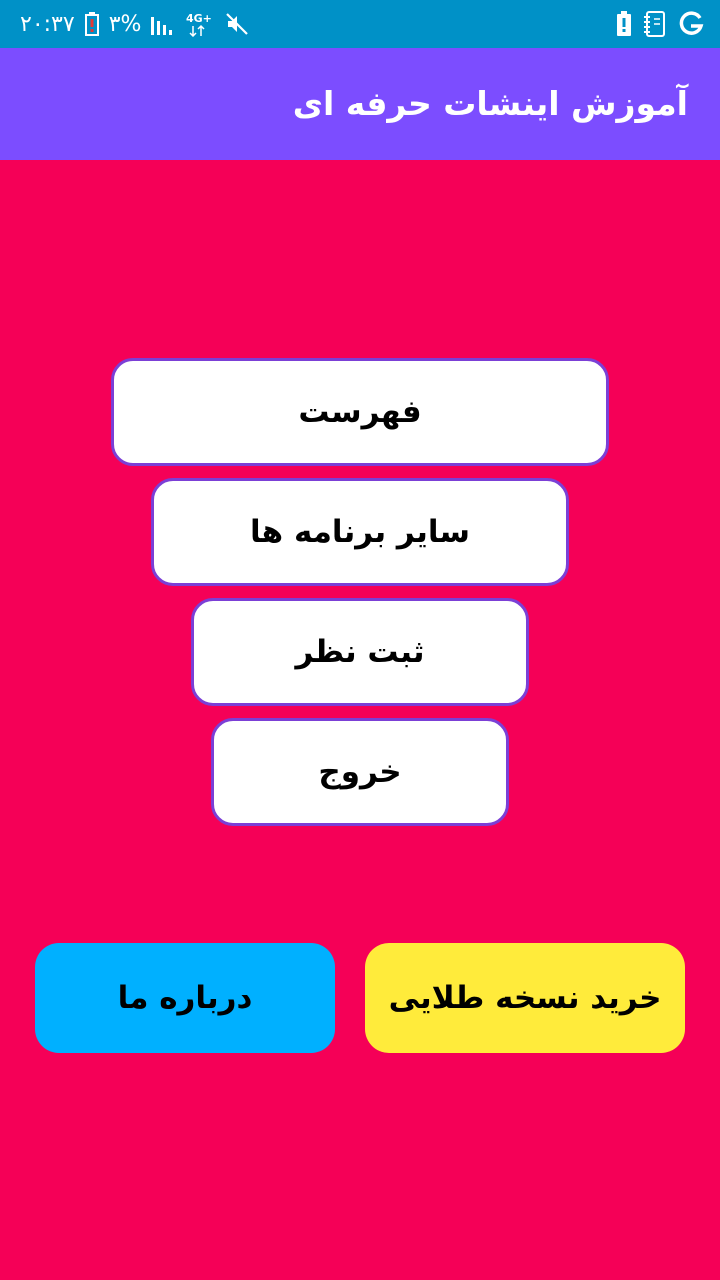 The width and height of the screenshot is (720, 1280). I want to click on other-apps-button: سایر برنامه ها, so click(360, 532).